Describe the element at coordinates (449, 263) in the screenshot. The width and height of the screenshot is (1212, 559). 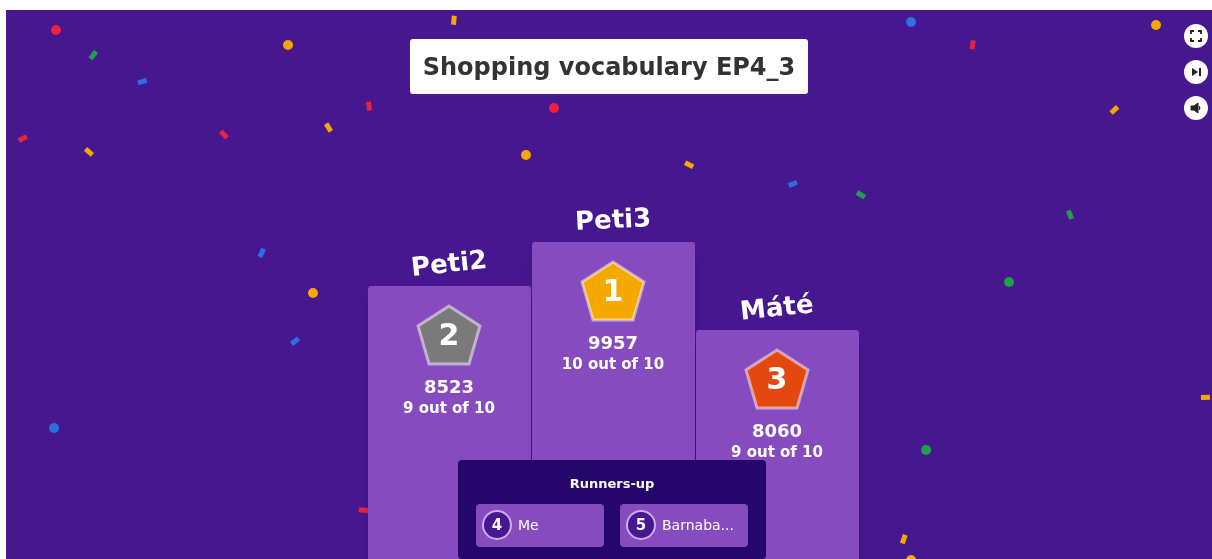
I see `player-name: Peti2` at that location.